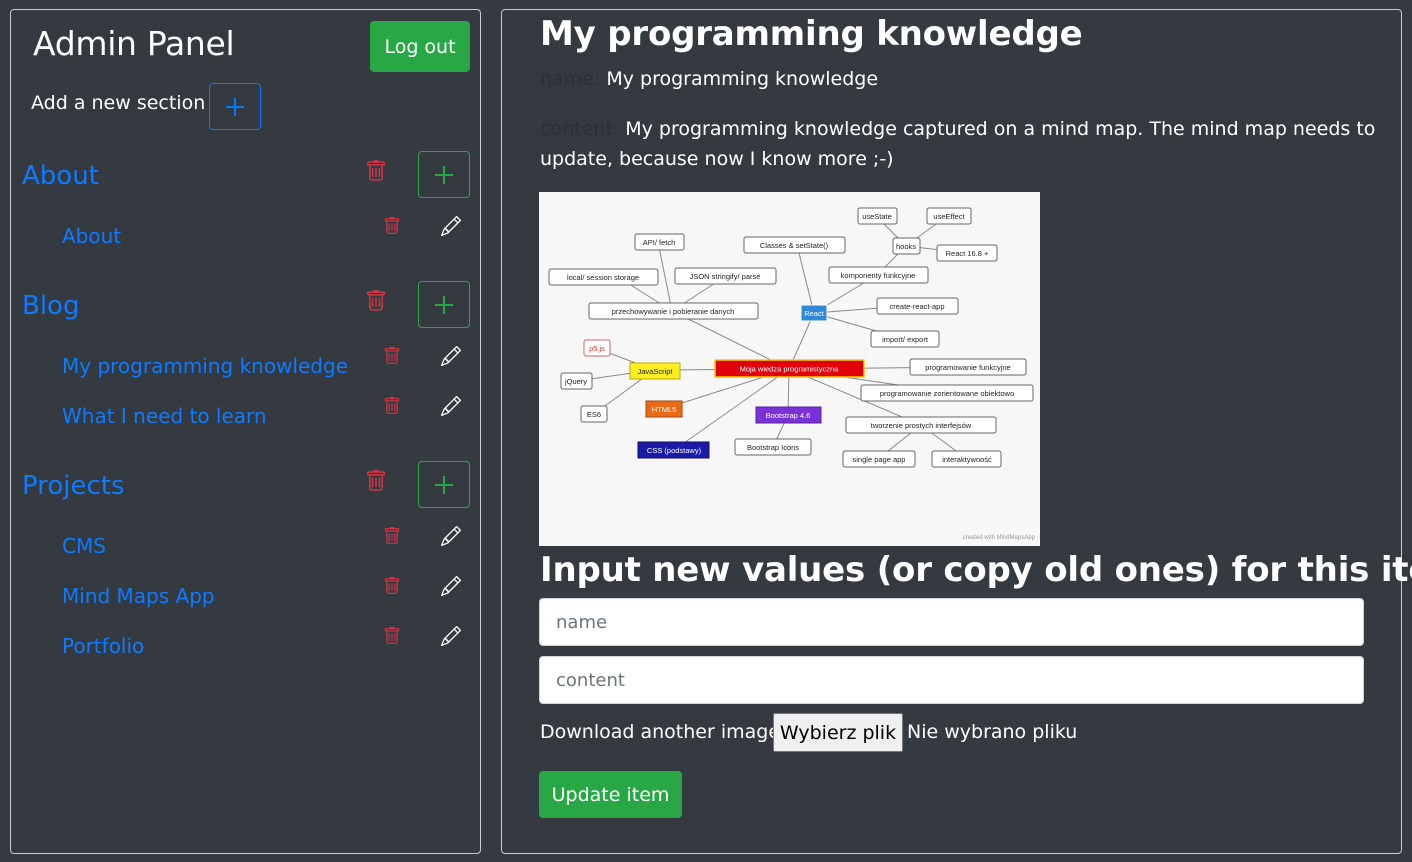 Image resolution: width=1412 pixels, height=862 pixels. What do you see at coordinates (992, 732) in the screenshot?
I see `file-status-text: Nie wybrano pliku` at bounding box center [992, 732].